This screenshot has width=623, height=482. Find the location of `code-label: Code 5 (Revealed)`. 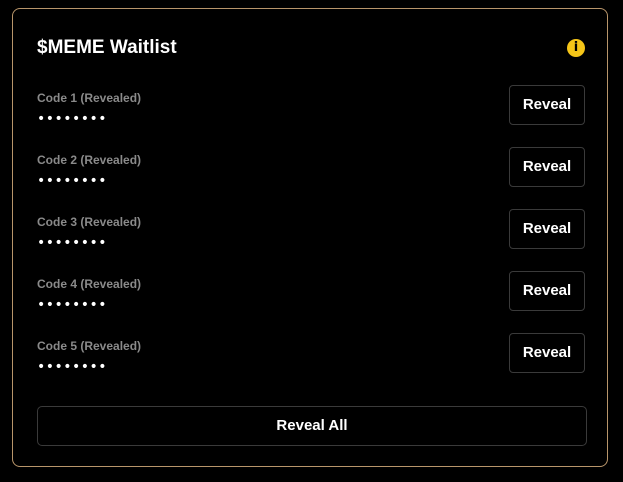

code-label: Code 5 (Revealed) is located at coordinates (89, 346).